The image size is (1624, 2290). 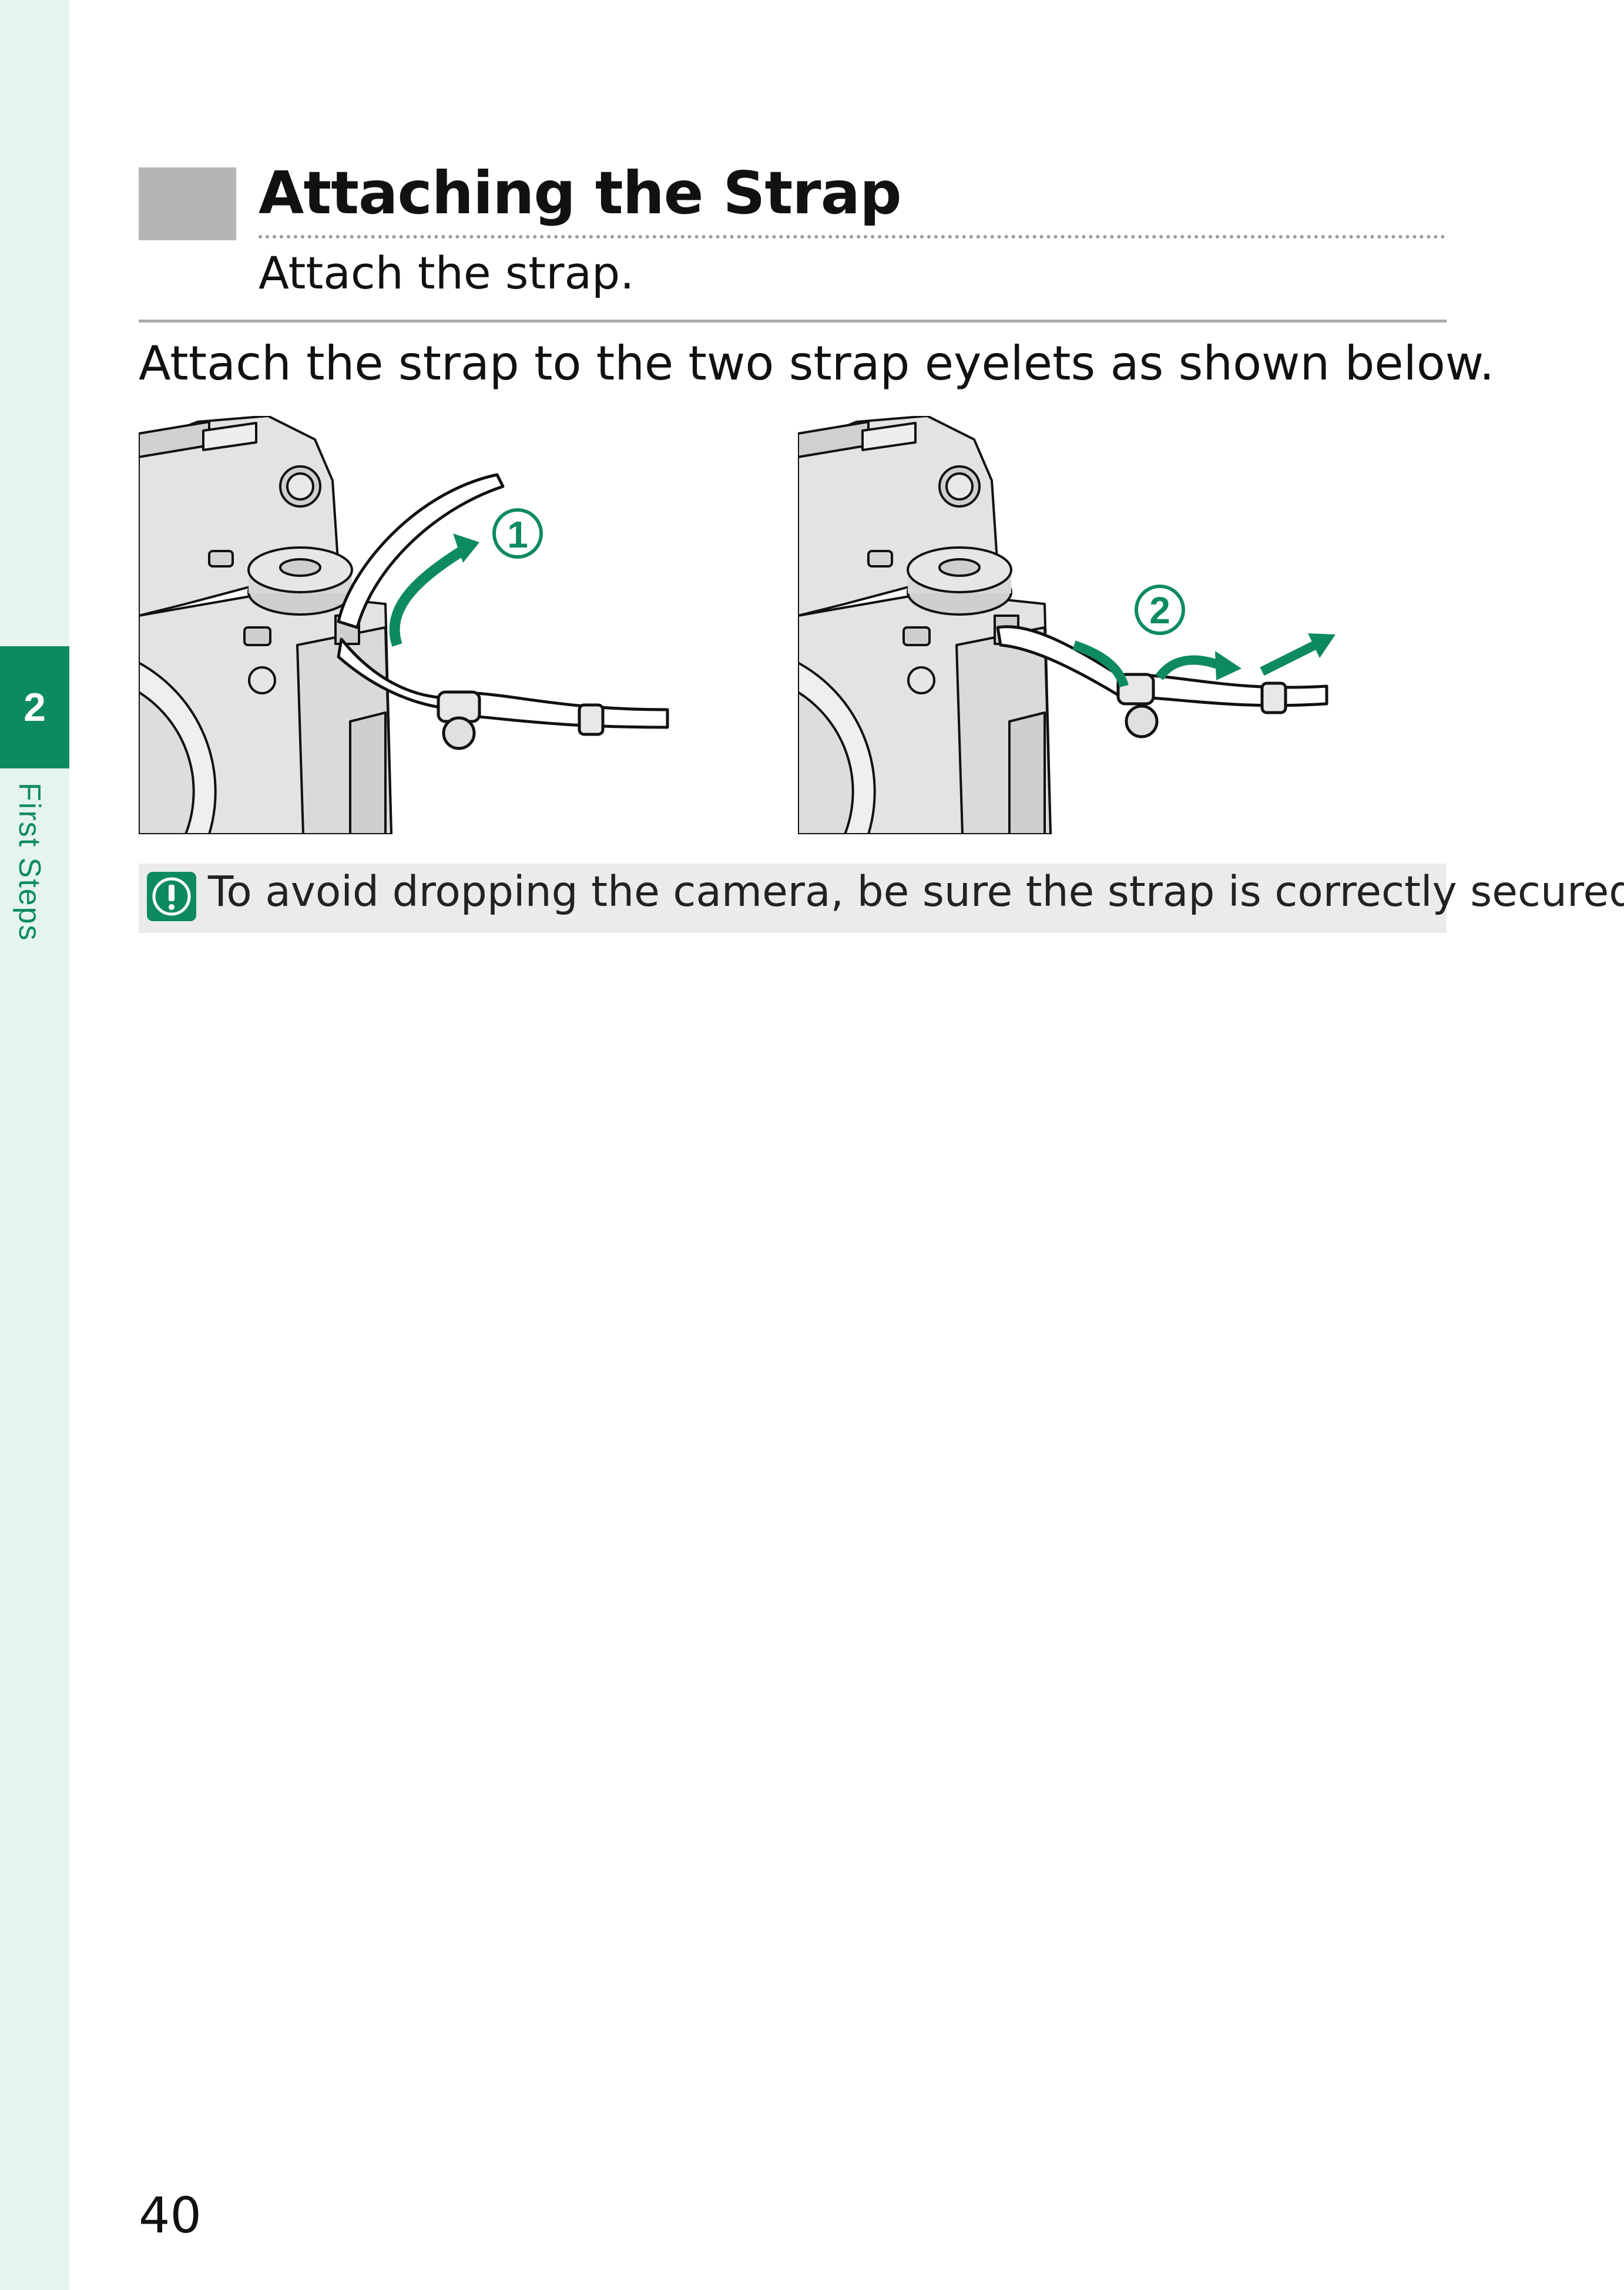 What do you see at coordinates (188, 203) in the screenshot?
I see `section-marker-block` at bounding box center [188, 203].